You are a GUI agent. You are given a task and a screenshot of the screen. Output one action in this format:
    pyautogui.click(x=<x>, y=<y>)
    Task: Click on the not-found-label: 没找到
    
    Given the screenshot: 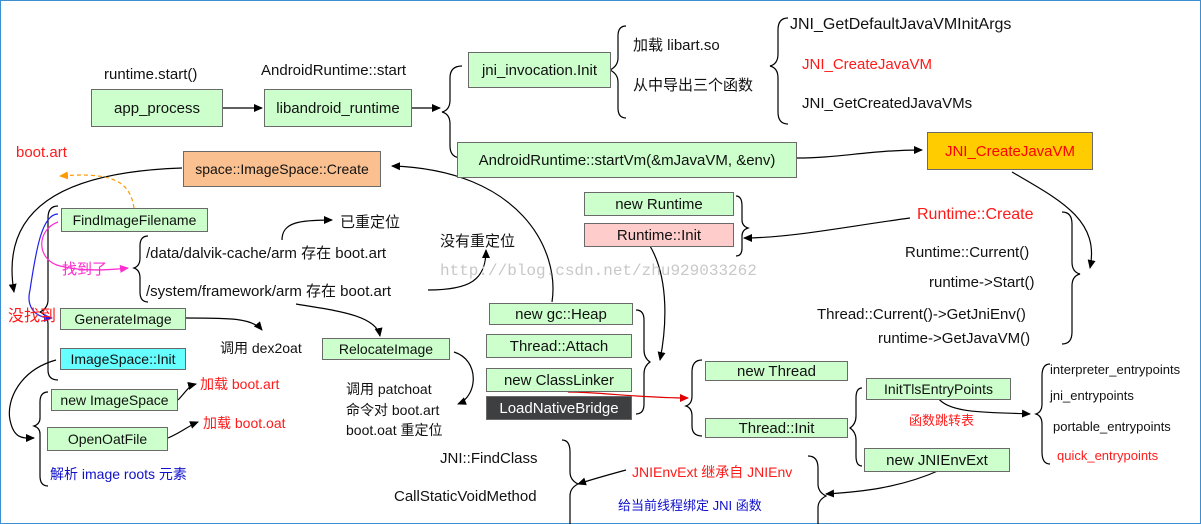 What is the action you would take?
    pyautogui.click(x=32, y=316)
    